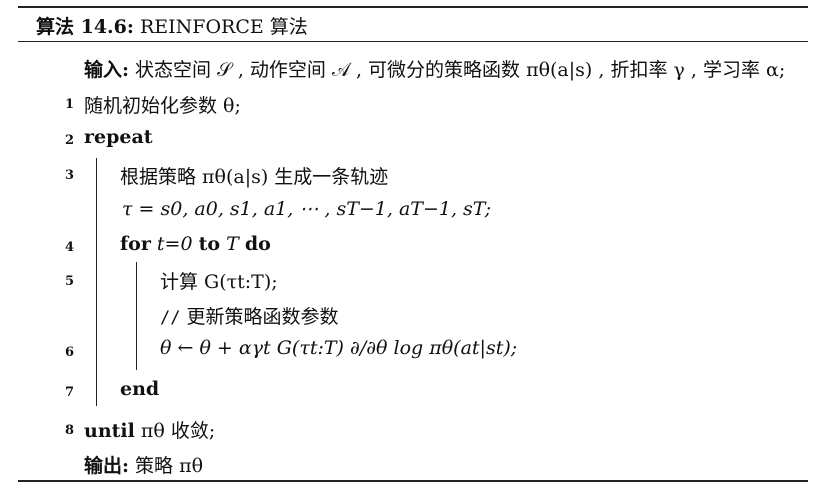  I want to click on until-line: until πθ 收敛;, so click(149, 429).